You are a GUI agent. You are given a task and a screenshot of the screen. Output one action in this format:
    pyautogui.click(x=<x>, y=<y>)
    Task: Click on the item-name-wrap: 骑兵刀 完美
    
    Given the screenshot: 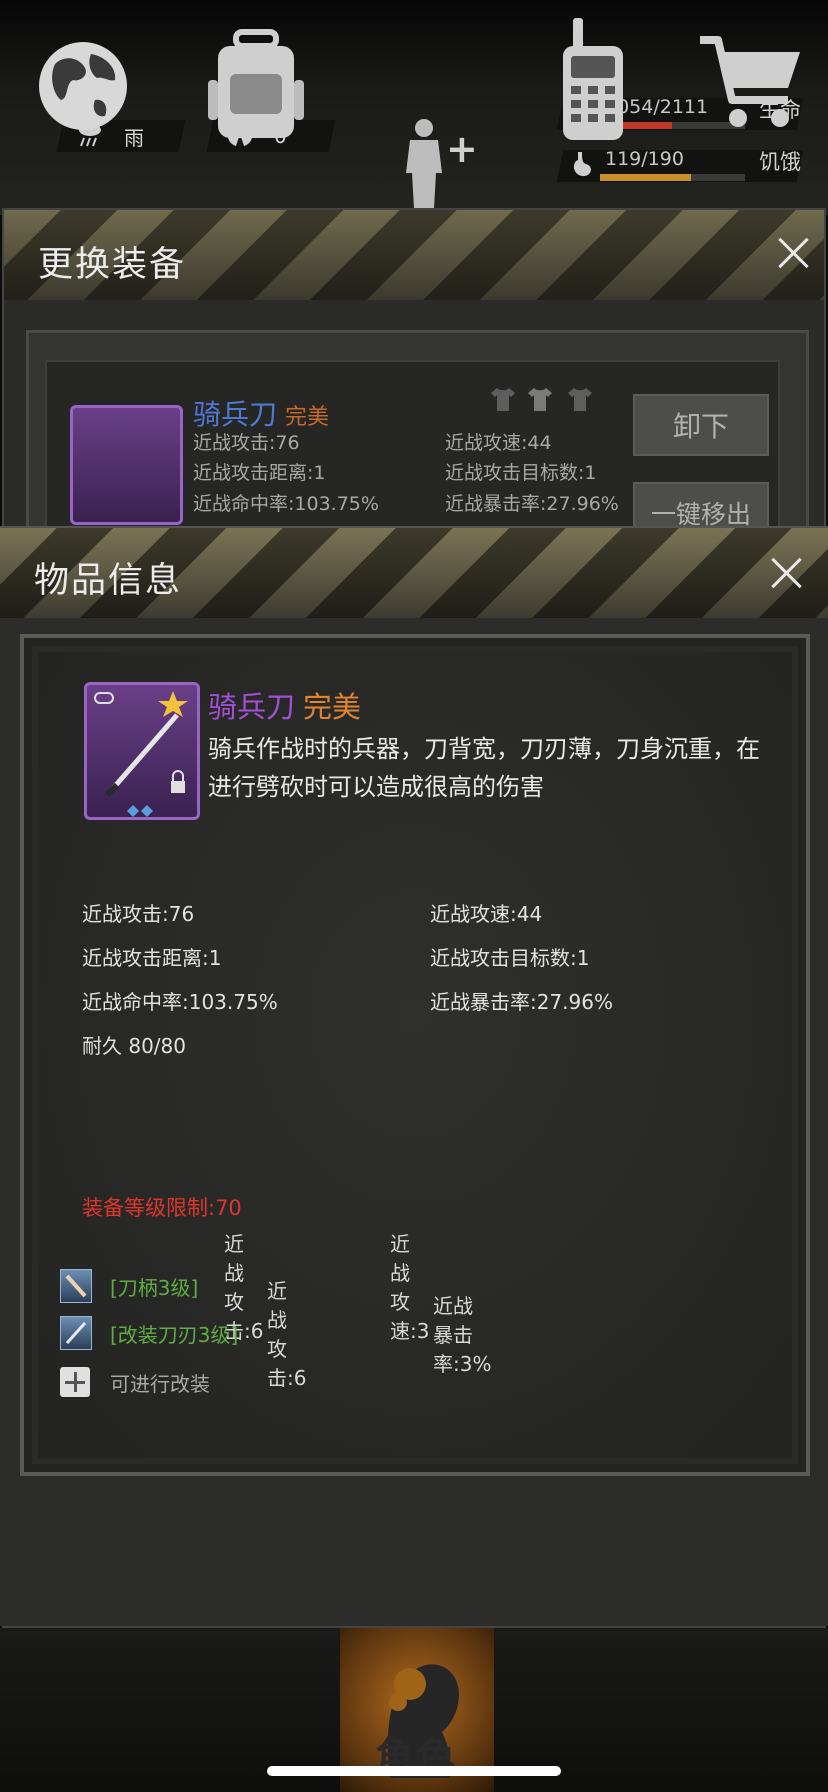 What is the action you would take?
    pyautogui.click(x=284, y=705)
    